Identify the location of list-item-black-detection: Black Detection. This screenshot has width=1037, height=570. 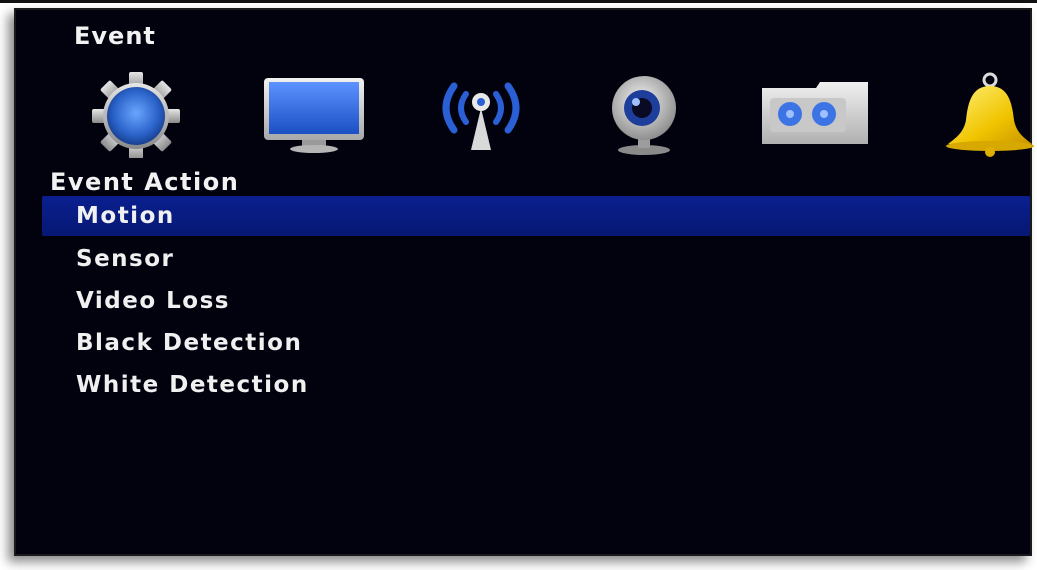
(536, 343).